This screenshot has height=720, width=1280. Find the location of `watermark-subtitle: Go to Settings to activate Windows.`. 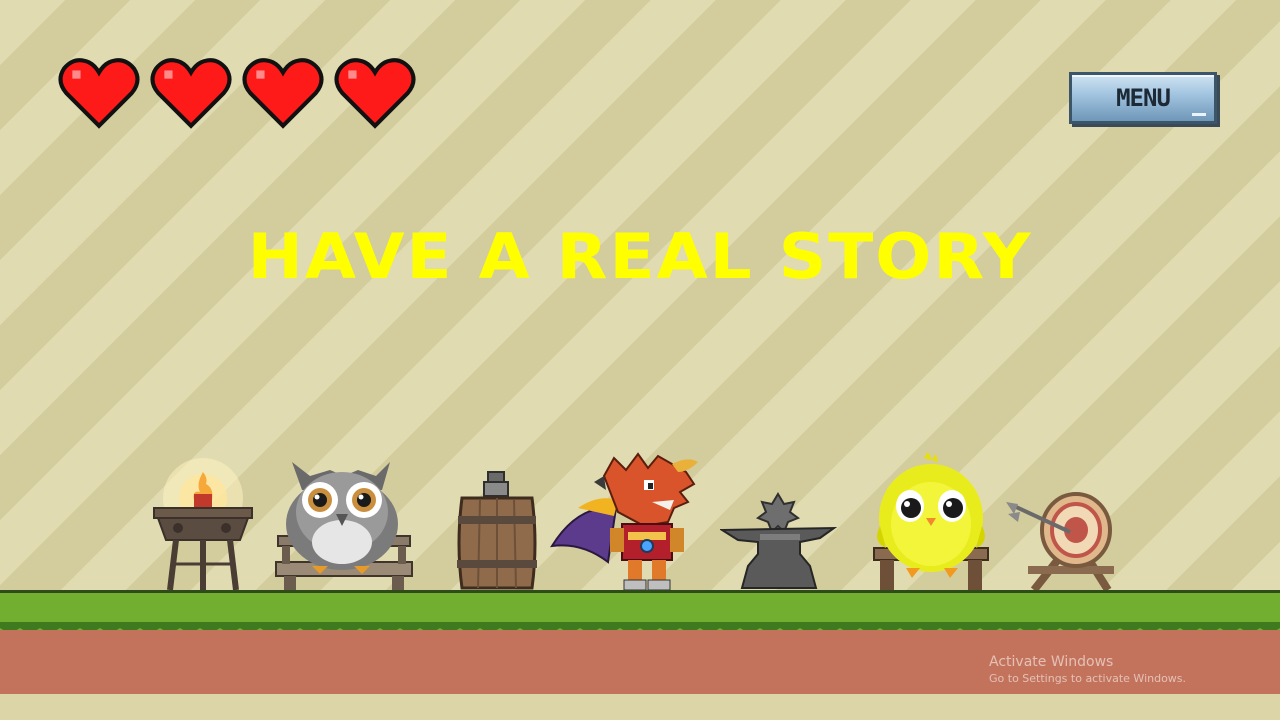

watermark-subtitle: Go to Settings to activate Windows. is located at coordinates (1088, 678).